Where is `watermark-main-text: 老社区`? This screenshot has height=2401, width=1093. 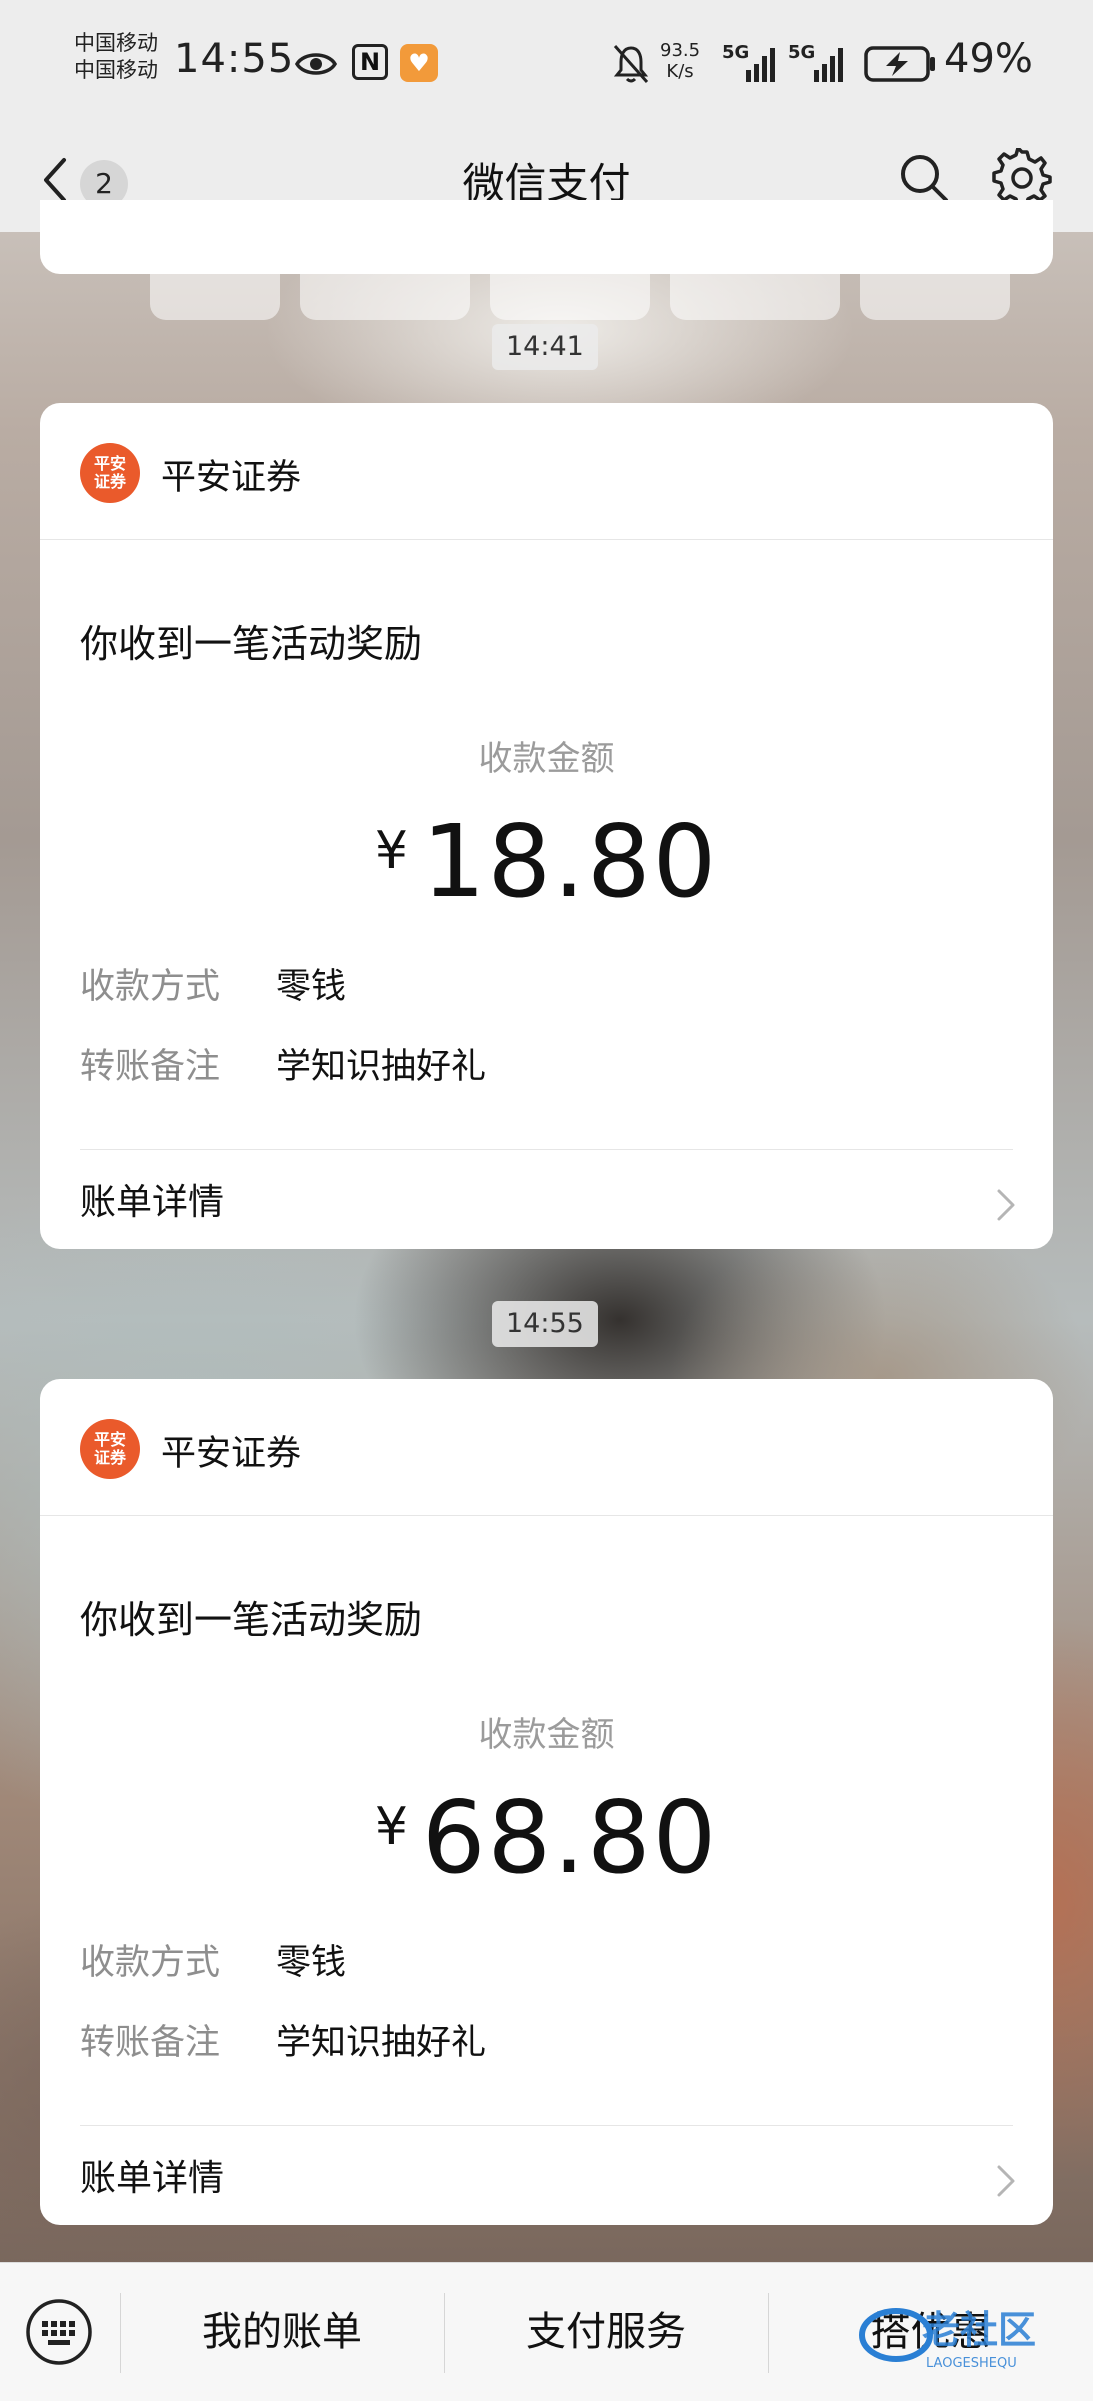
watermark-main-text: 老社区 is located at coordinates (979, 2330).